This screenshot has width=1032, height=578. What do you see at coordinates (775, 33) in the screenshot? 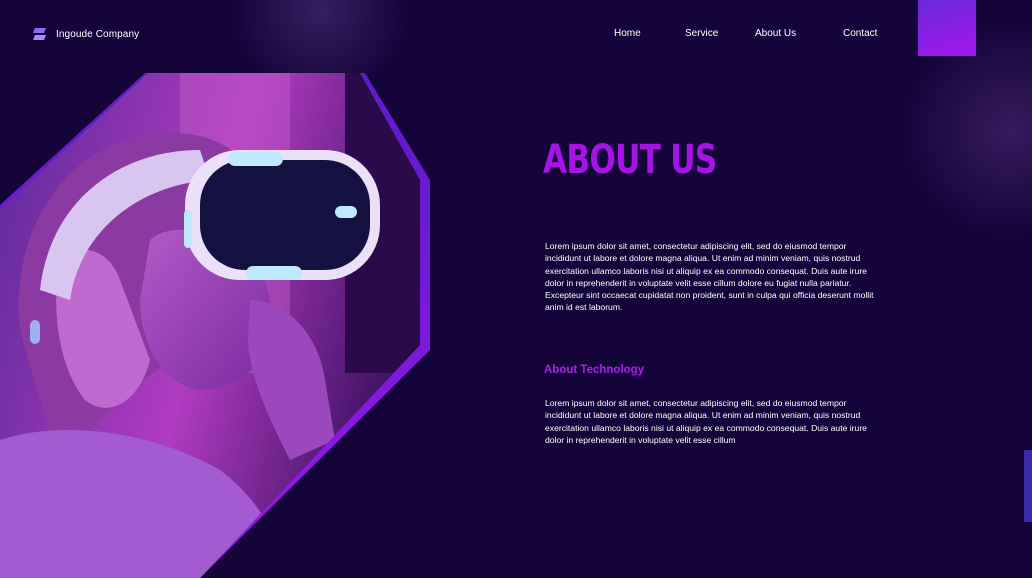
I see `nav-about-us: About Us` at bounding box center [775, 33].